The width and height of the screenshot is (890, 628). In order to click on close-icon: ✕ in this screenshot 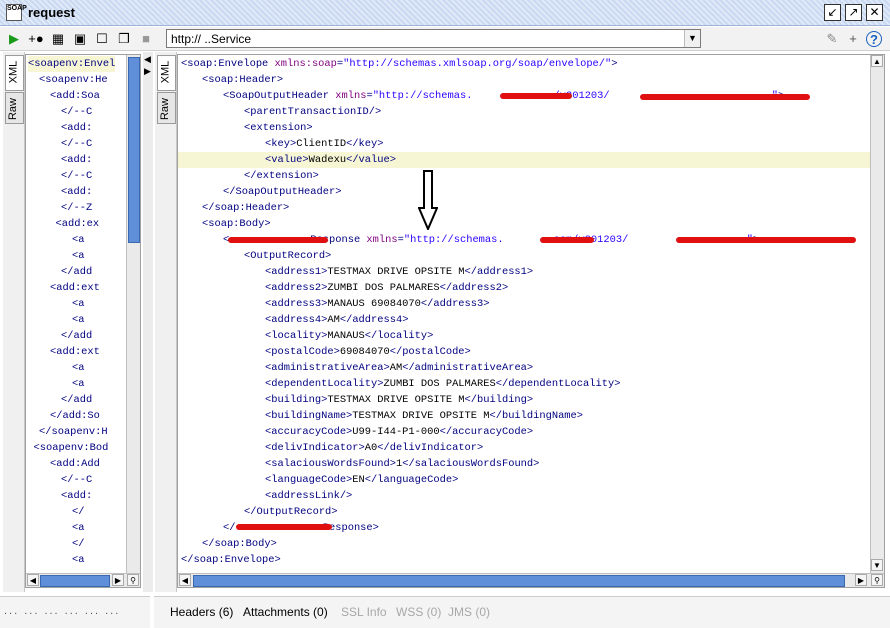, I will do `click(874, 12)`.